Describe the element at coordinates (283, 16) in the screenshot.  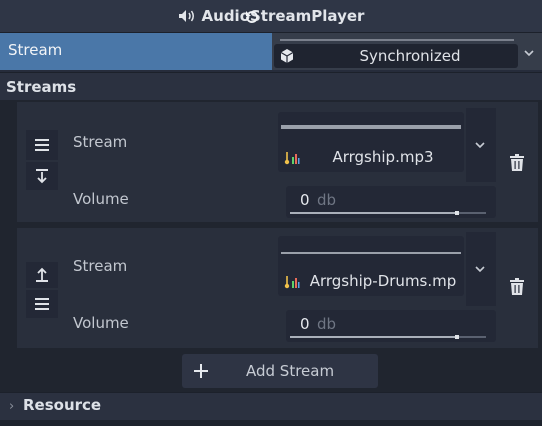
I see `header-title: AudioStreamPlayer` at that location.